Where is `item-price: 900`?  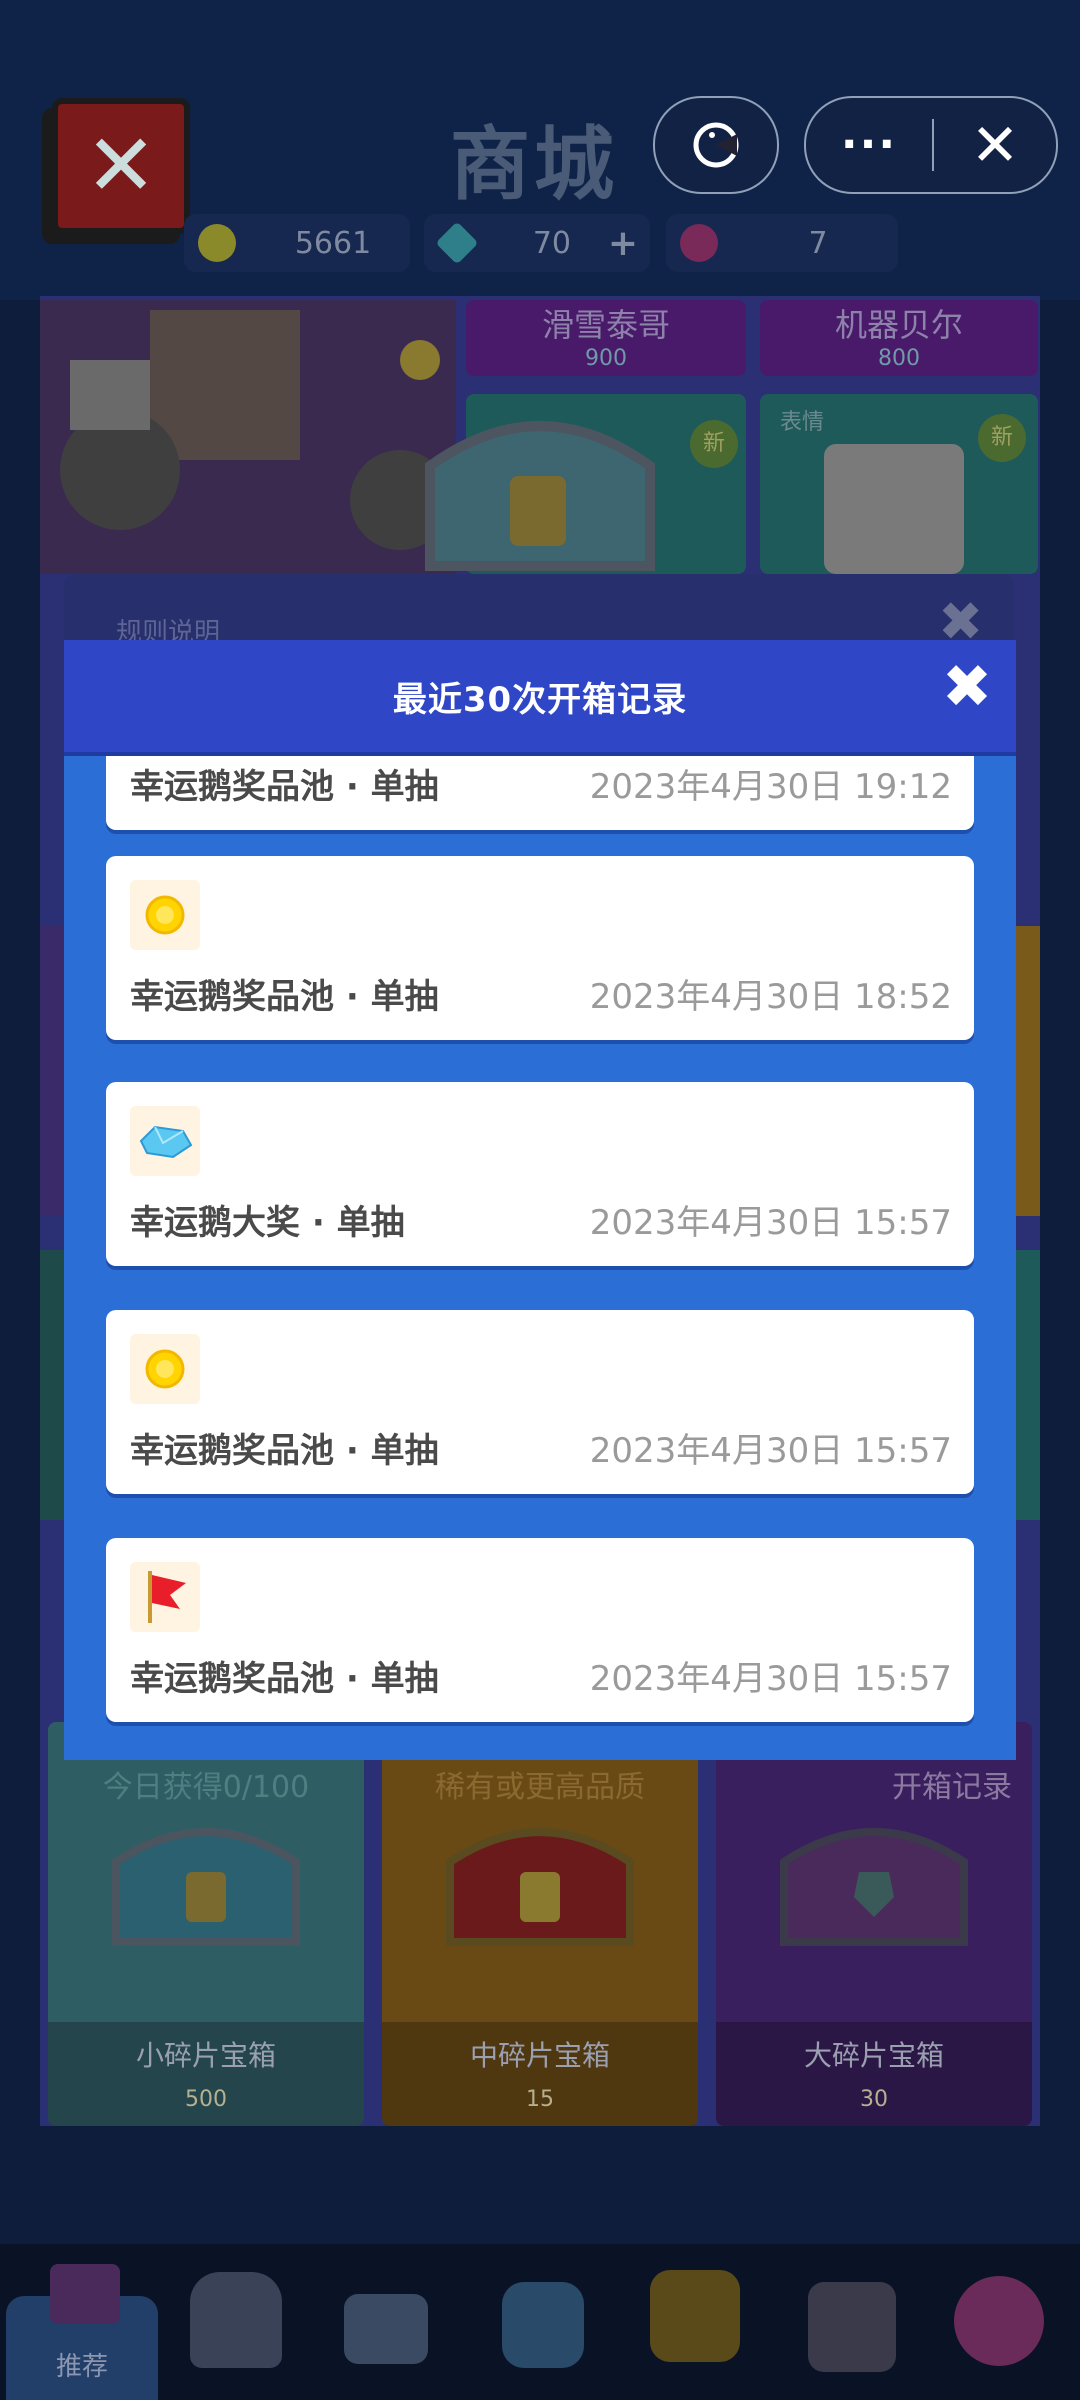
item-price: 900 is located at coordinates (606, 358).